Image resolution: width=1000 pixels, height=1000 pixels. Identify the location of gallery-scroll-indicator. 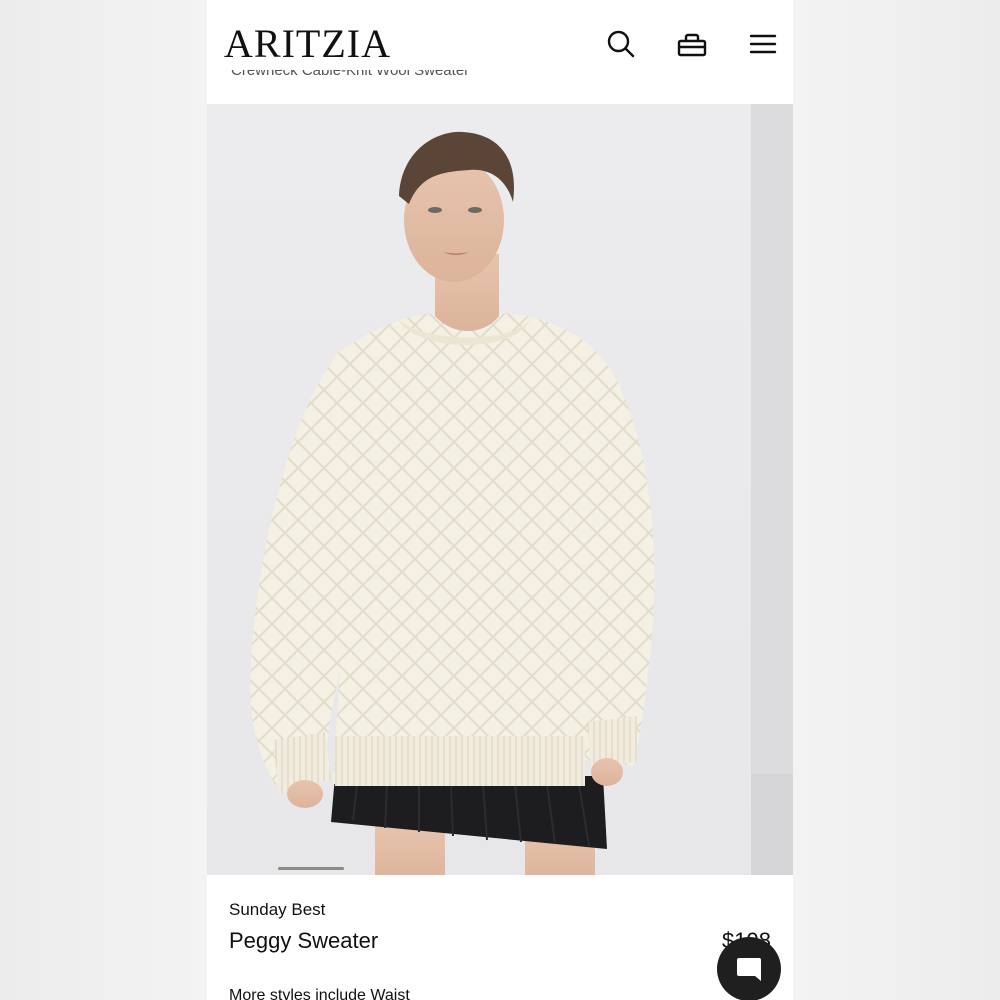
(311, 868).